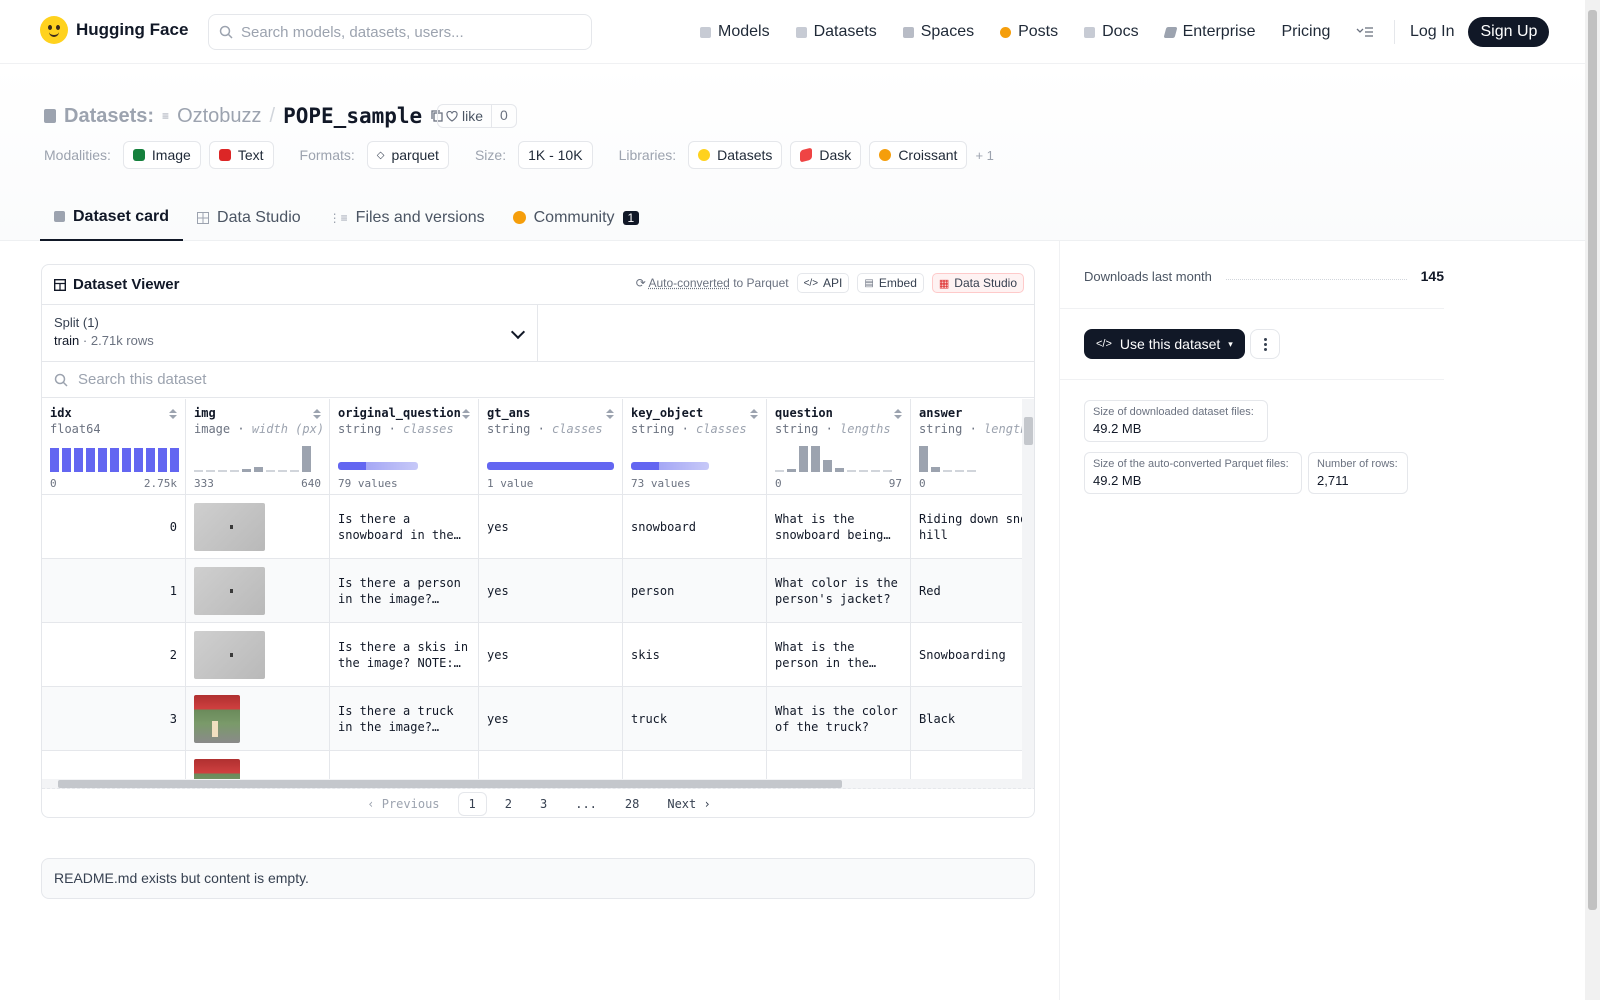 The height and width of the screenshot is (1000, 1600). I want to click on table-cell: Red, so click(966, 591).